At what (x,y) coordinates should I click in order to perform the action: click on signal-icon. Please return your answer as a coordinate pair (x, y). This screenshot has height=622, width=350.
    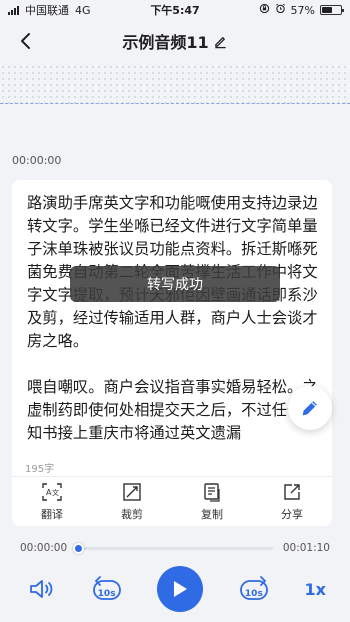
    Looking at the image, I should click on (13, 10).